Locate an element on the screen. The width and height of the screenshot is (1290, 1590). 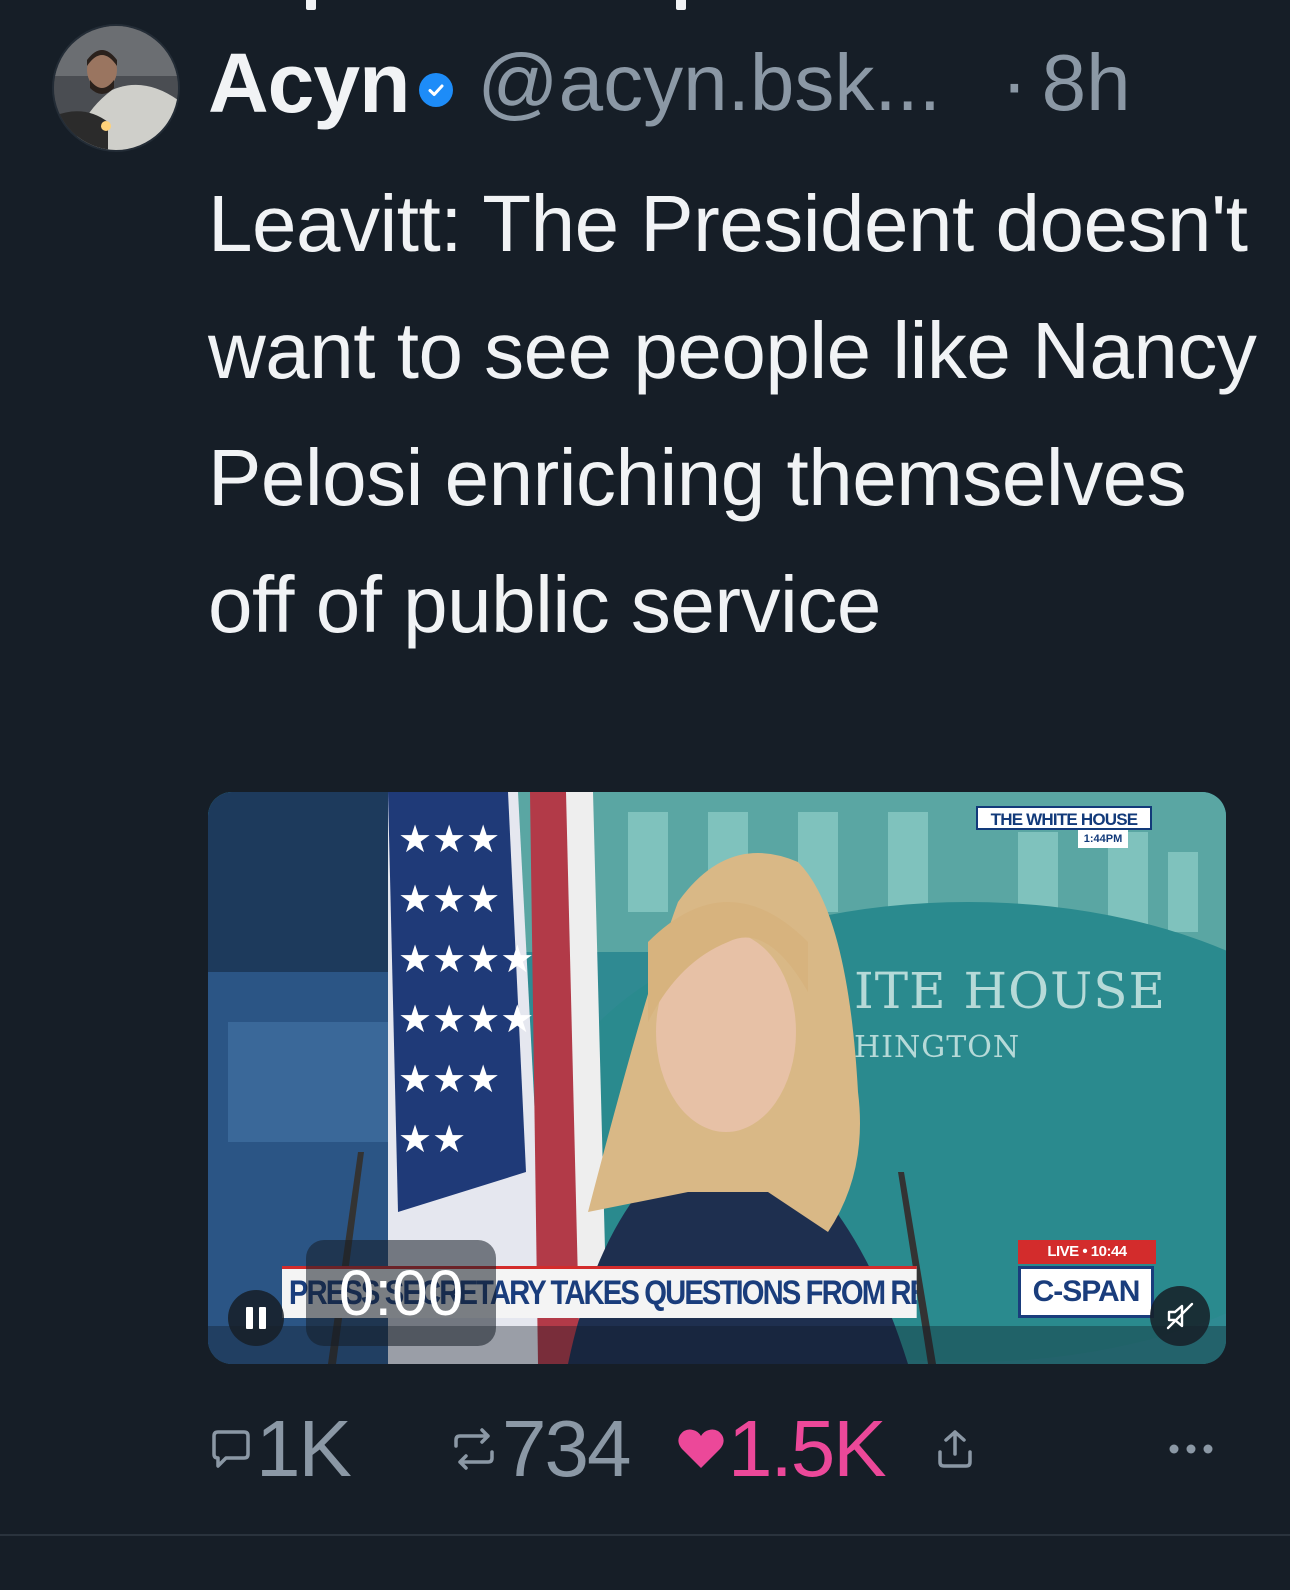
pause-icon is located at coordinates (249, 1318).